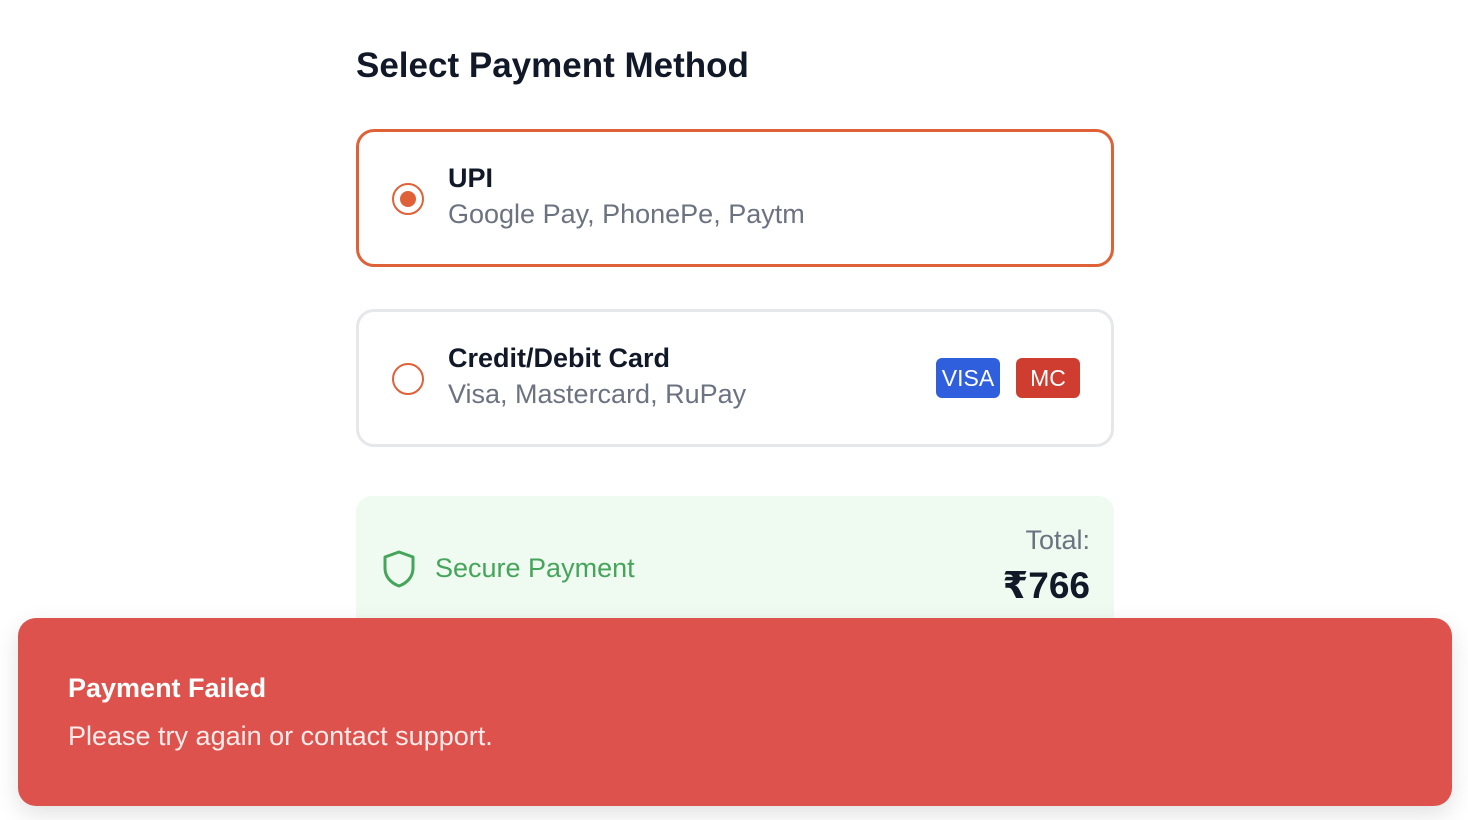  What do you see at coordinates (559, 358) in the screenshot?
I see `card-option-title: Credit/Debit Card` at bounding box center [559, 358].